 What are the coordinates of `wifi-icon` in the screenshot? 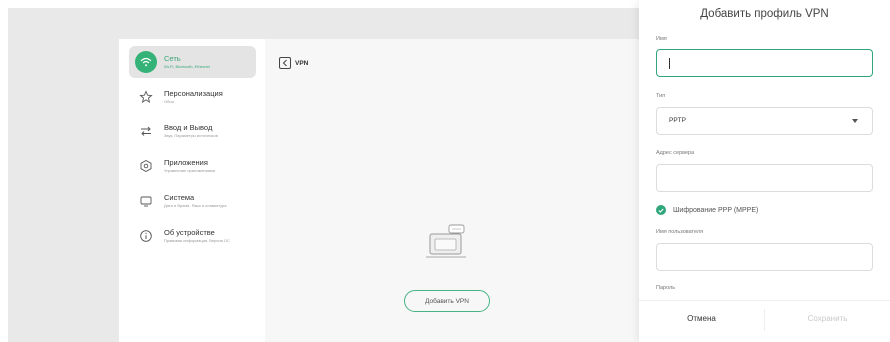 It's located at (146, 62).